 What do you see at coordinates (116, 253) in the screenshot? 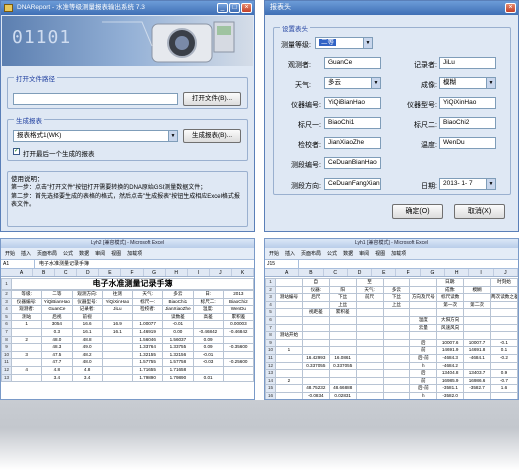
I see `ribbon-tab: 视图` at bounding box center [116, 253].